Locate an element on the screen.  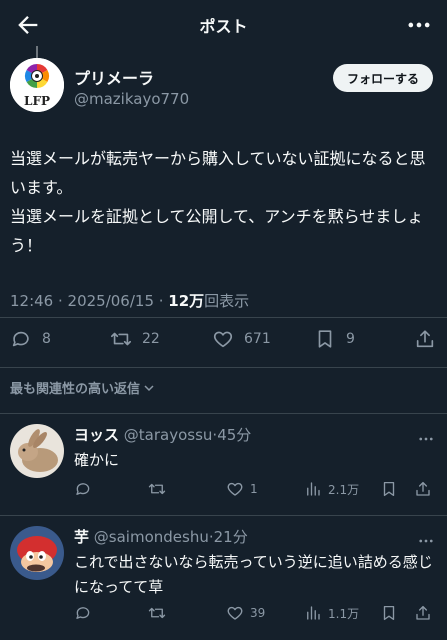
reply-text: これで出さないなら転売っていう逆に追い詰める感じになってて草 is located at coordinates (253, 574).